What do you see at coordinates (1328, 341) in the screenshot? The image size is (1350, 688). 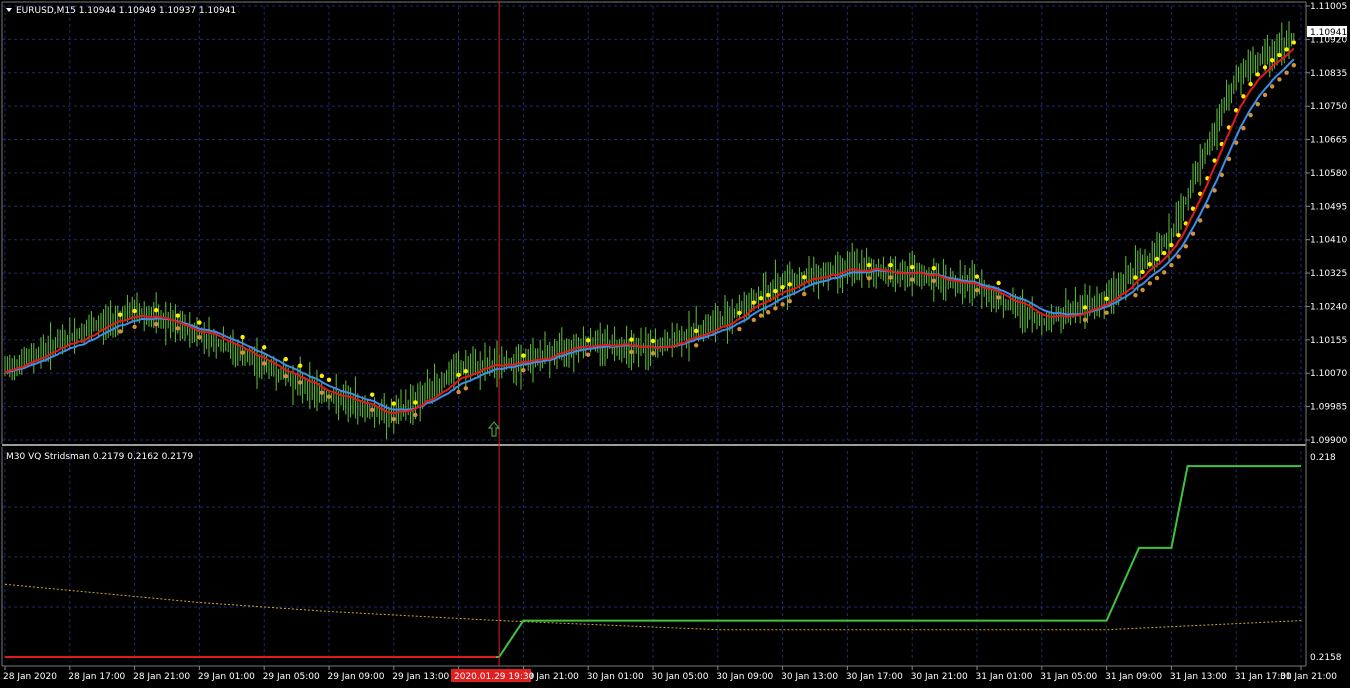 I see `price-tick-label: 1.10155` at bounding box center [1328, 341].